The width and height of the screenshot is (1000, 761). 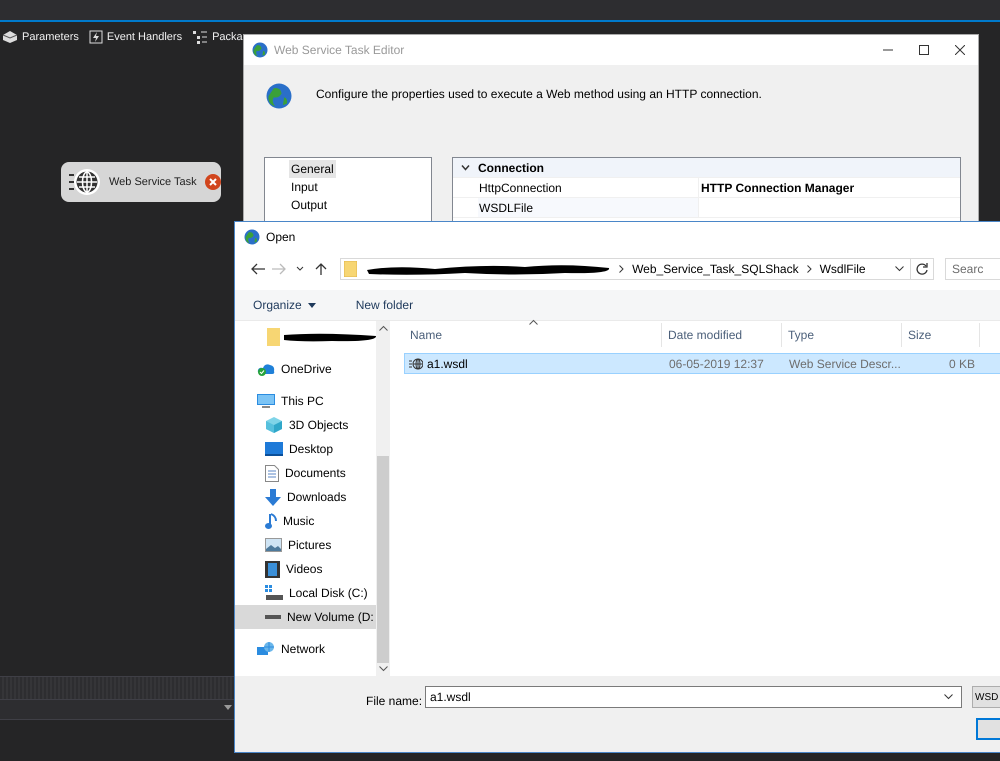 What do you see at coordinates (305, 401) in the screenshot?
I see `nav-item: This PC` at bounding box center [305, 401].